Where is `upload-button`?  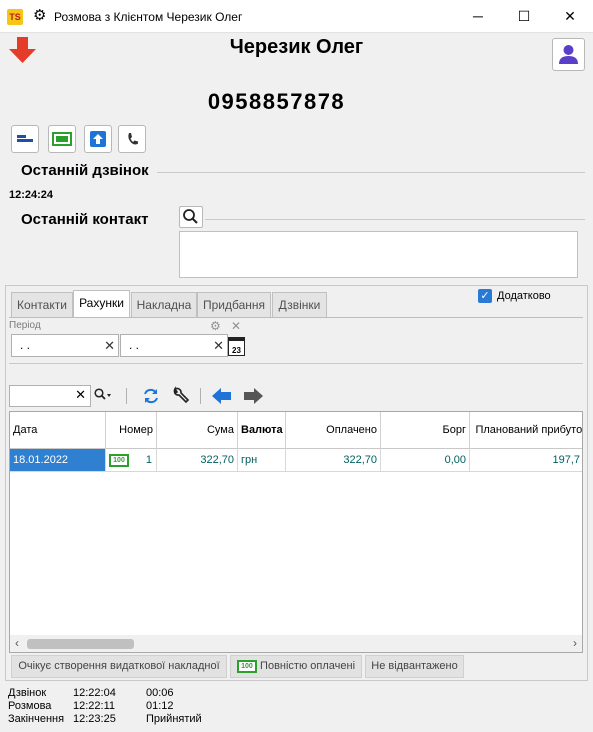 upload-button is located at coordinates (98, 139).